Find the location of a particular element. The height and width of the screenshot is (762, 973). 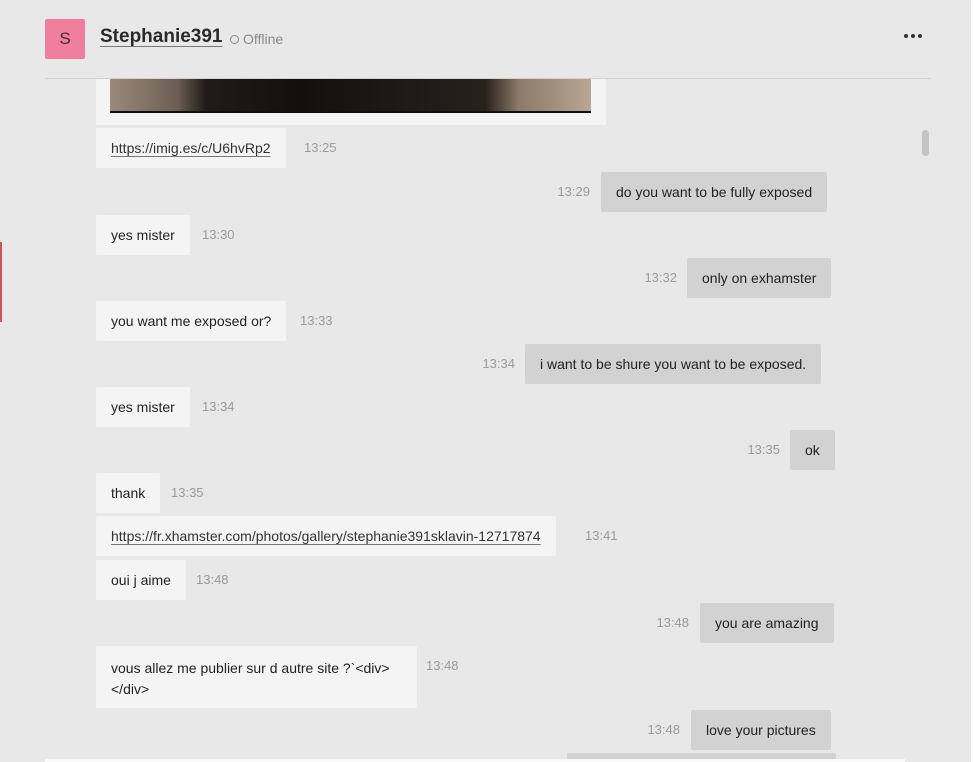

offline-status-icon is located at coordinates (234, 39).